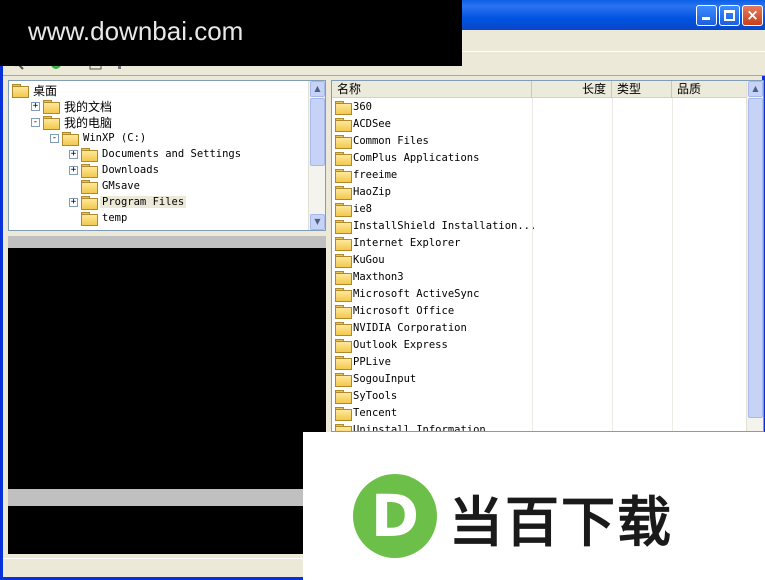 This screenshot has width=765, height=580. I want to click on list-item-name: Outlook Express, so click(400, 344).